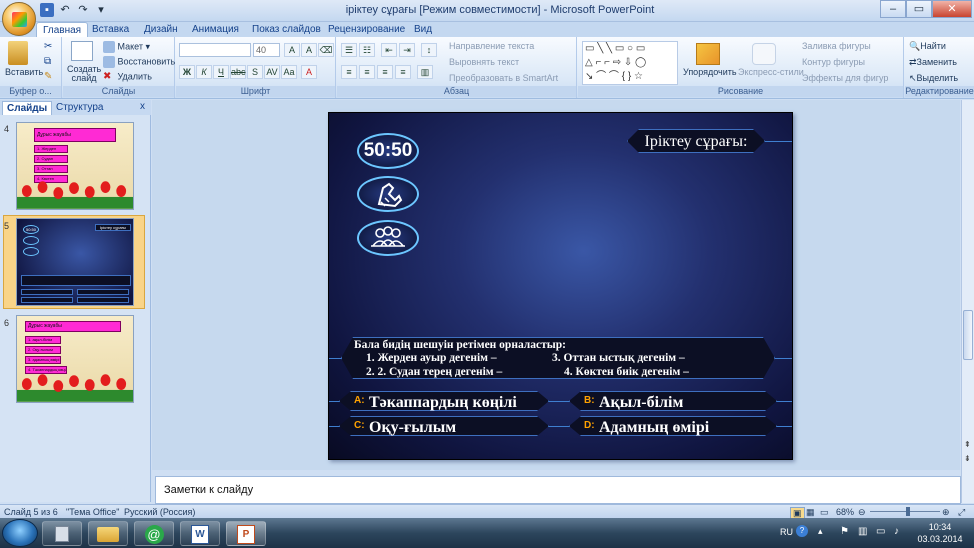 This screenshot has width=974, height=548. What do you see at coordinates (810, 512) in the screenshot?
I see `sorter-view-icon: ▦` at bounding box center [810, 512].